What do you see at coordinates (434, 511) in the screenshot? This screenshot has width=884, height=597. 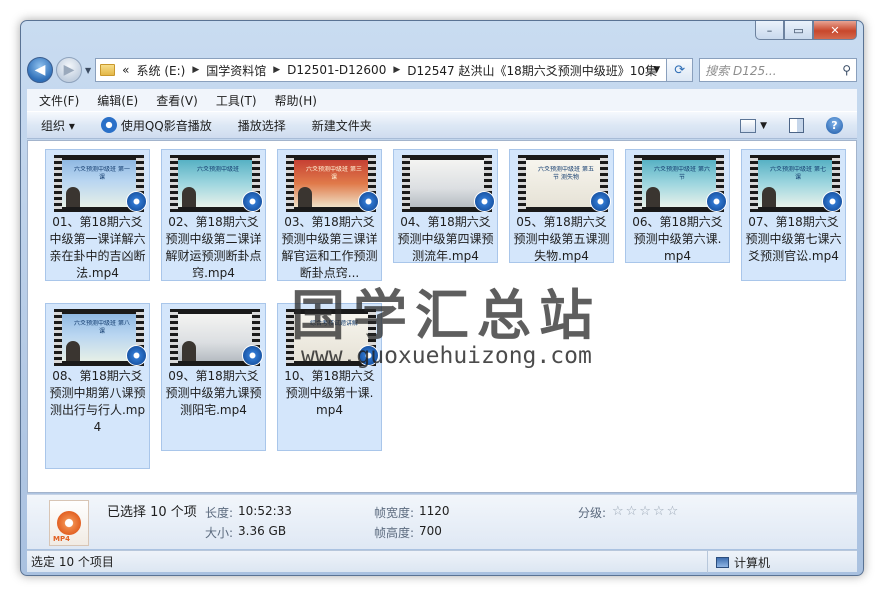 I see `frame-width-value: 1120` at bounding box center [434, 511].